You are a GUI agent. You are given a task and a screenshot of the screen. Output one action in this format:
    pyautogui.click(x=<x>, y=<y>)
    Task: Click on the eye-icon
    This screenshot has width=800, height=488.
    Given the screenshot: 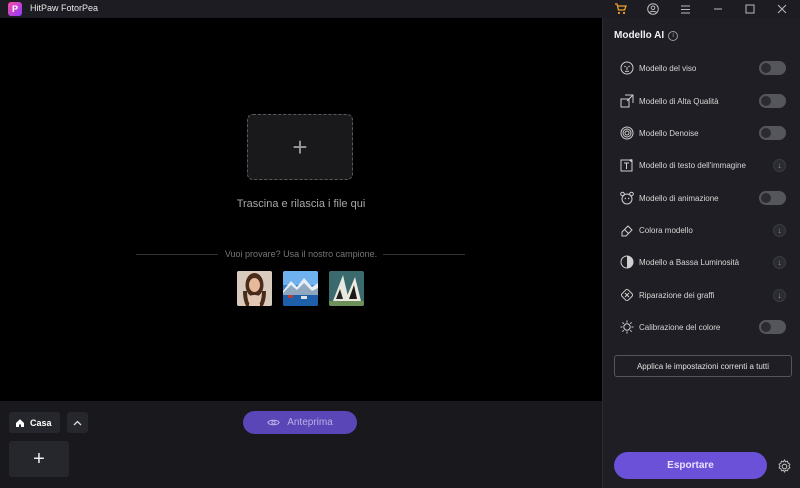 What is the action you would take?
    pyautogui.click(x=273, y=422)
    